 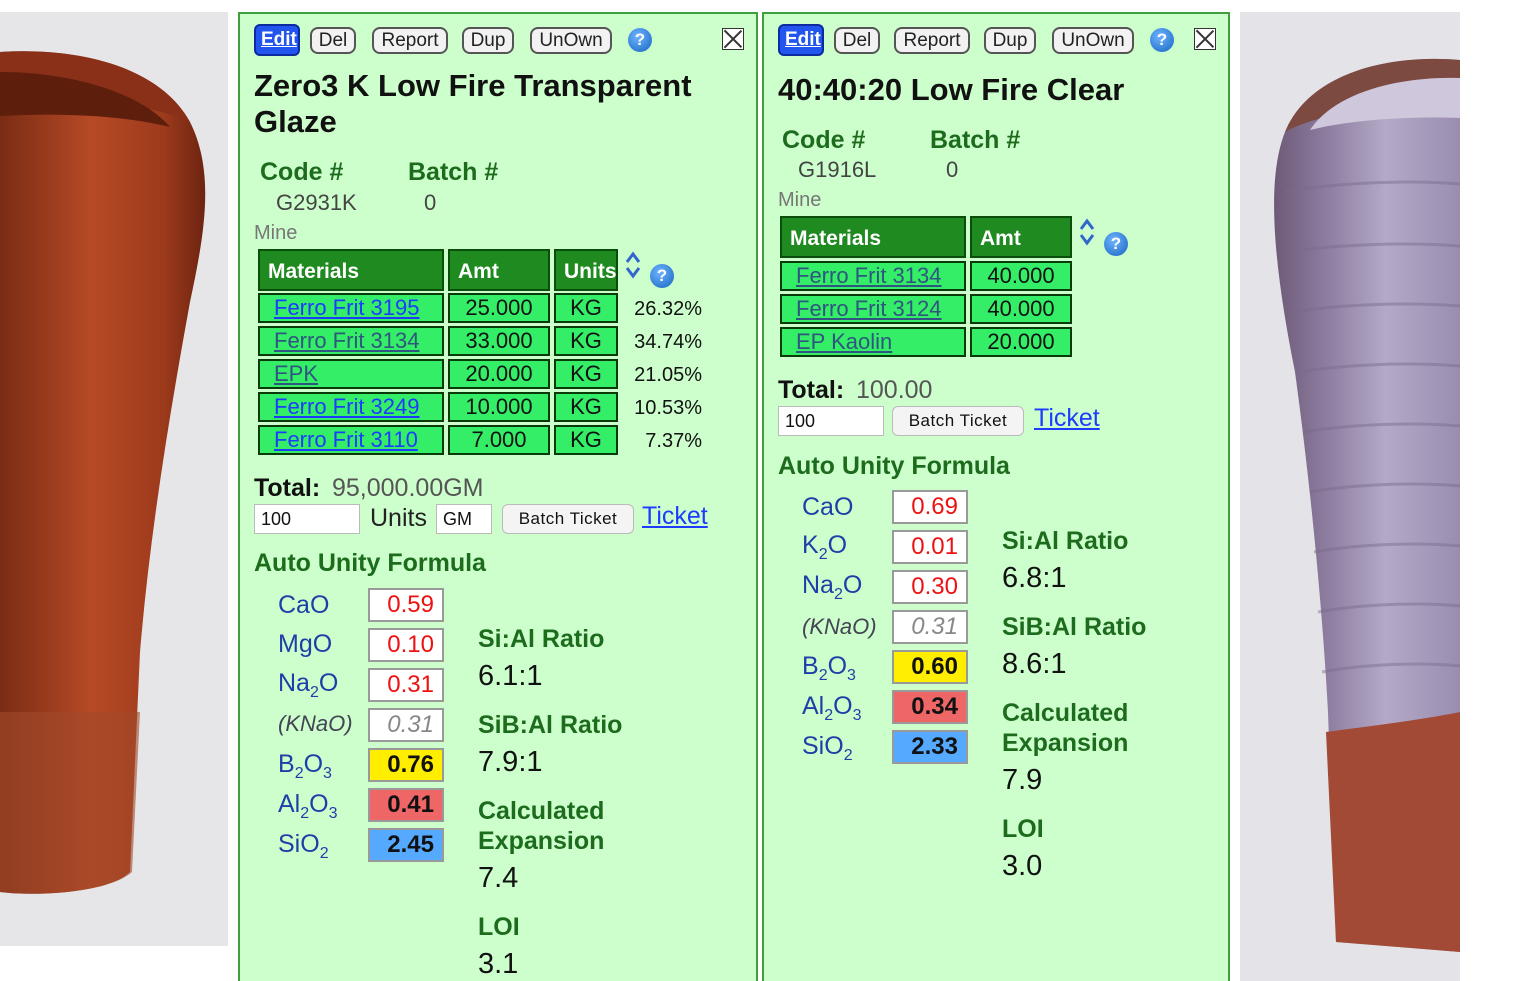 I want to click on loi-value: 3.0, so click(x=1022, y=866).